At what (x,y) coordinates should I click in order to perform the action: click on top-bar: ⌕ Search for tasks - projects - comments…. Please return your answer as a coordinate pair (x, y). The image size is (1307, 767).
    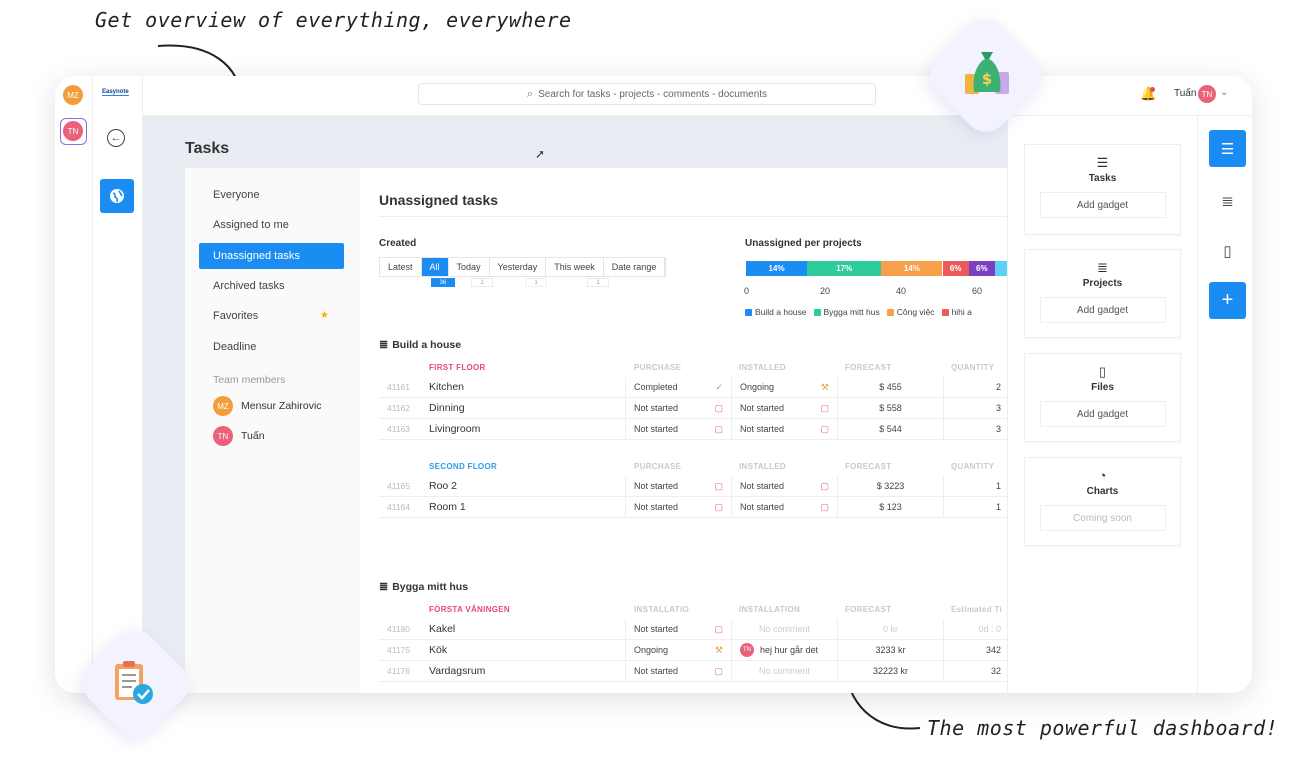
    Looking at the image, I should click on (697, 96).